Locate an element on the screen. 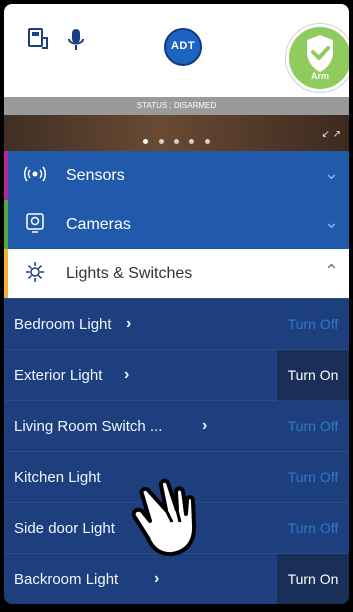  chevron-up-icon: ⌃ is located at coordinates (331, 271).